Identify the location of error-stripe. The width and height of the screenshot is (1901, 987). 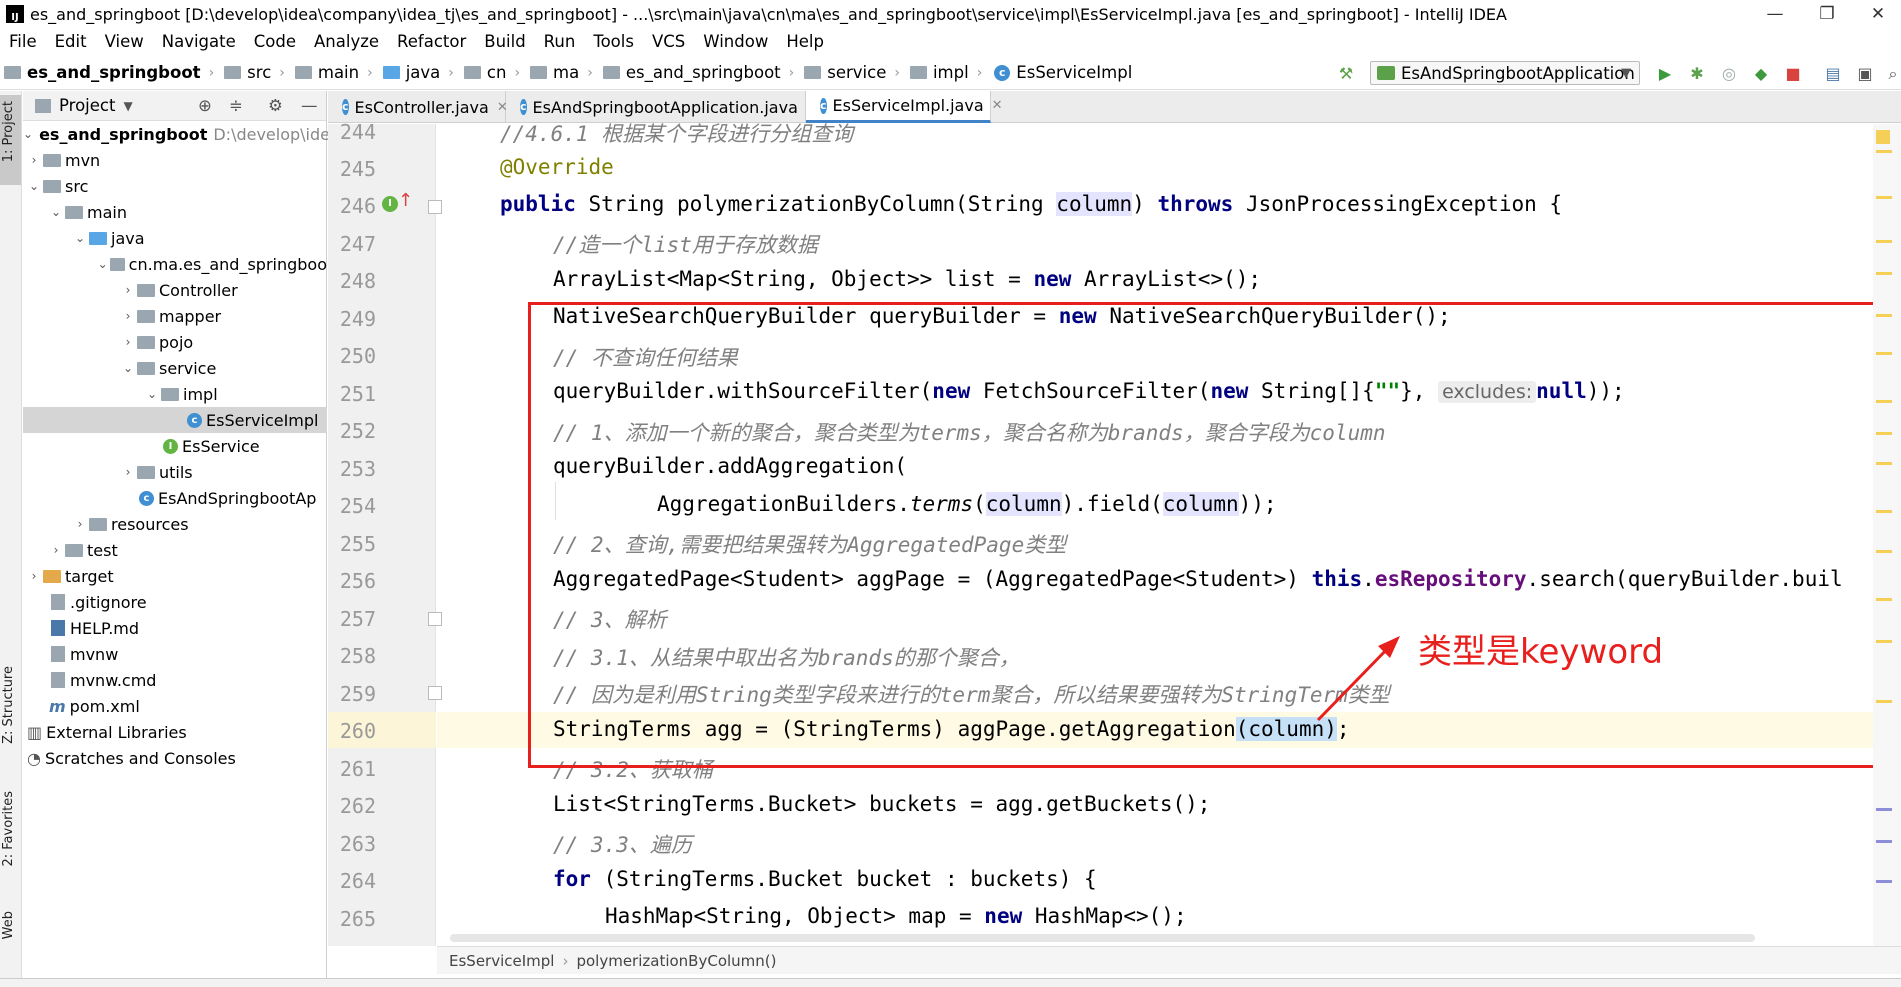
(1887, 535).